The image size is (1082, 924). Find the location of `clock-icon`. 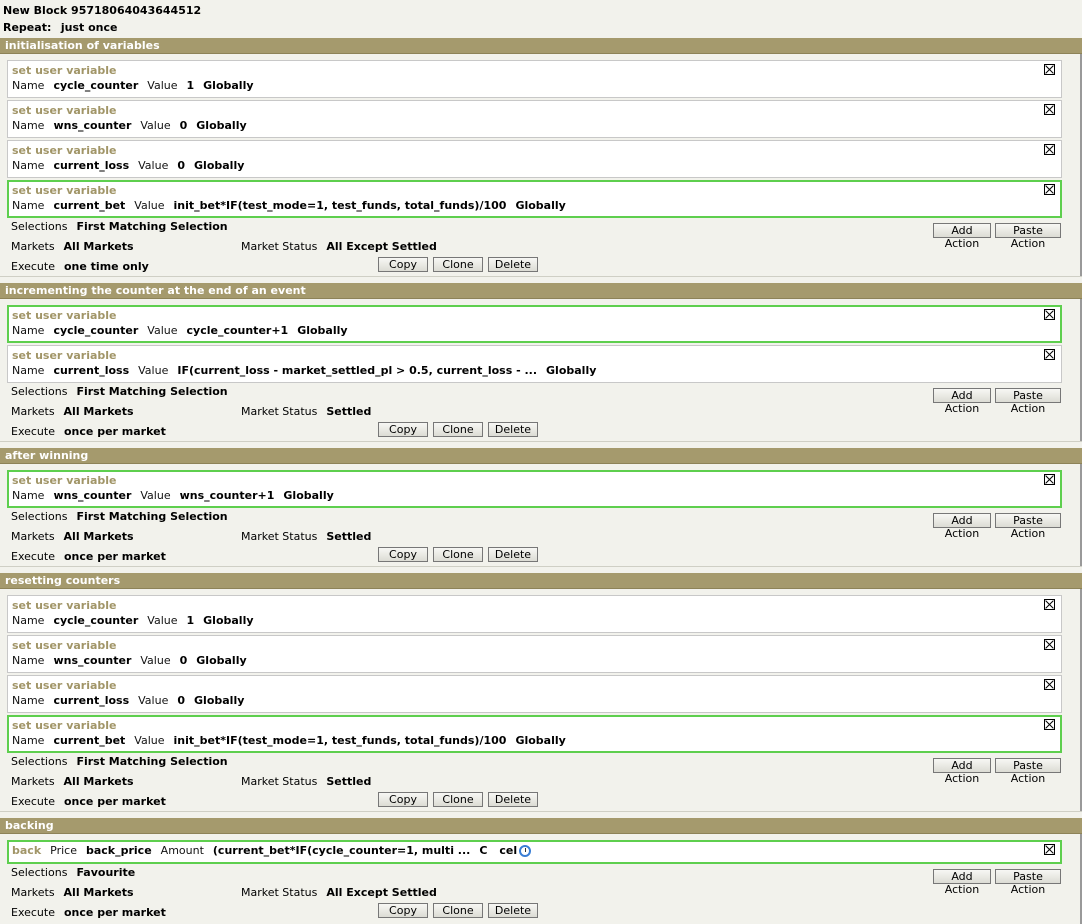

clock-icon is located at coordinates (525, 851).